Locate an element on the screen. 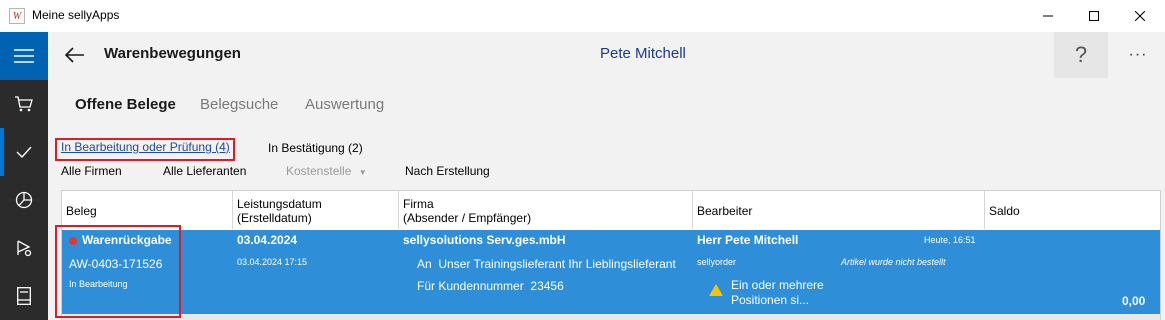 The image size is (1165, 320). customer-number: Für Kundennummer 23456 is located at coordinates (490, 286).